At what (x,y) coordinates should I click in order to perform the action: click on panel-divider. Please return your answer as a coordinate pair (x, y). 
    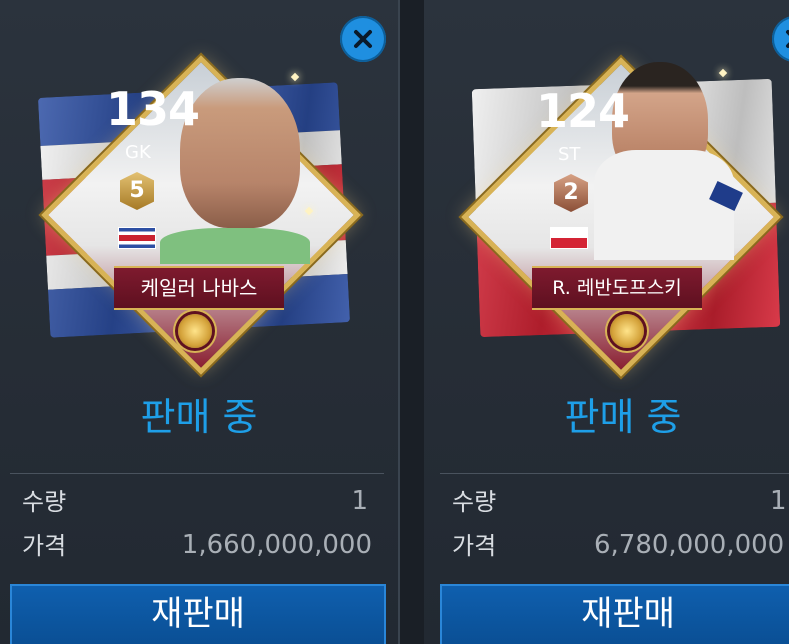
    Looking at the image, I should click on (411, 322).